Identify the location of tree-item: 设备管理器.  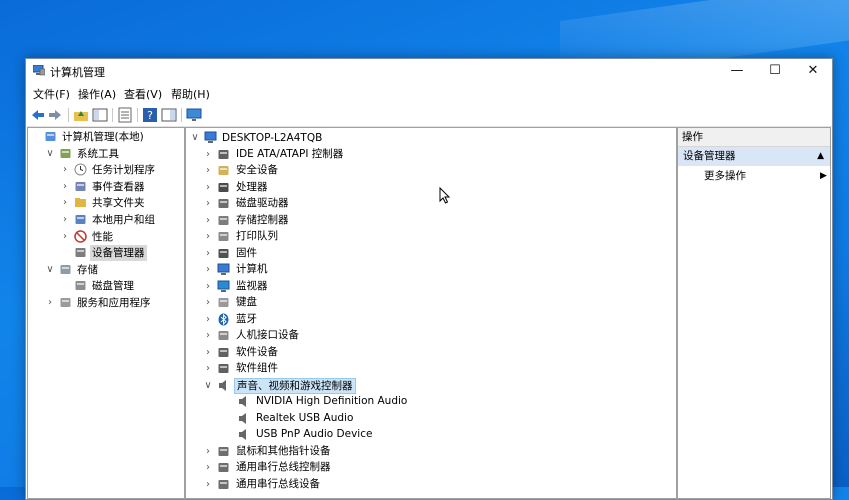
(105, 253).